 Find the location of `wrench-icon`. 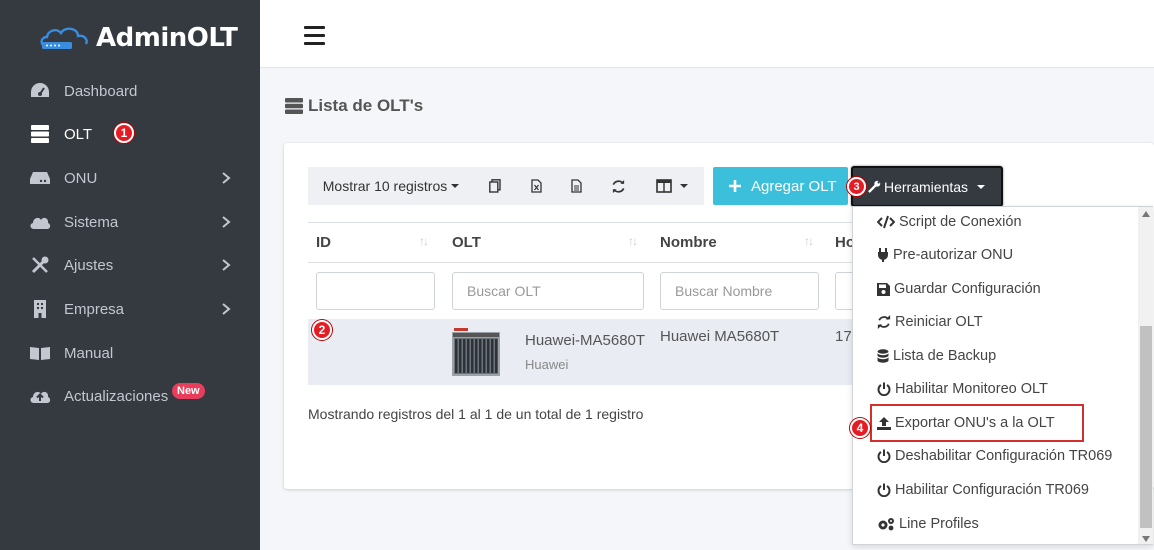

wrench-icon is located at coordinates (874, 186).